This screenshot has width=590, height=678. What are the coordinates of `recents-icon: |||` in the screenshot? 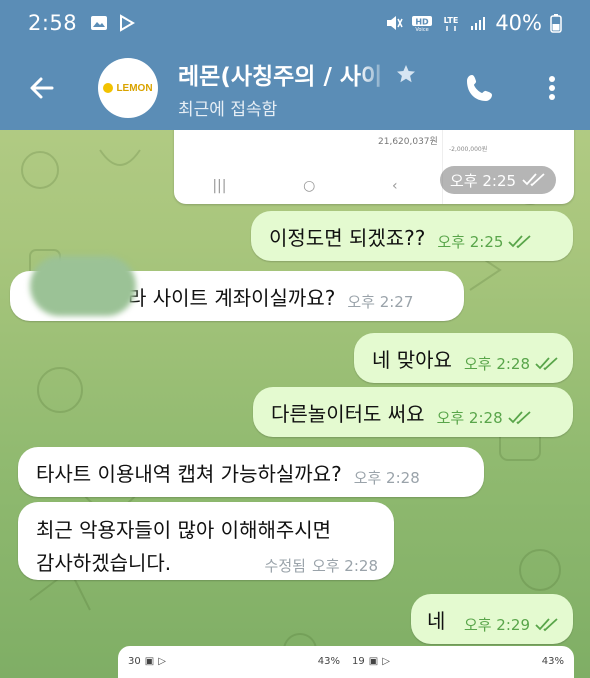 It's located at (219, 186).